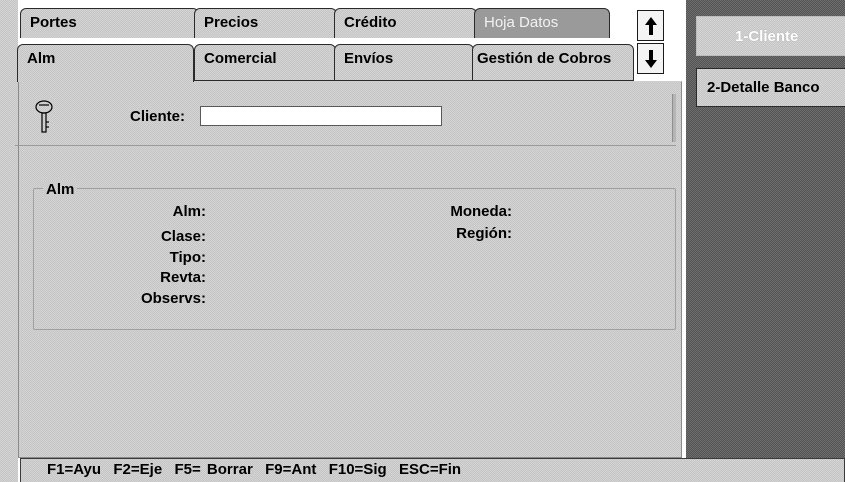 Image resolution: width=845 pixels, height=482 pixels. Describe the element at coordinates (41, 58) in the screenshot. I see `tab-alm-label: Alm` at that location.